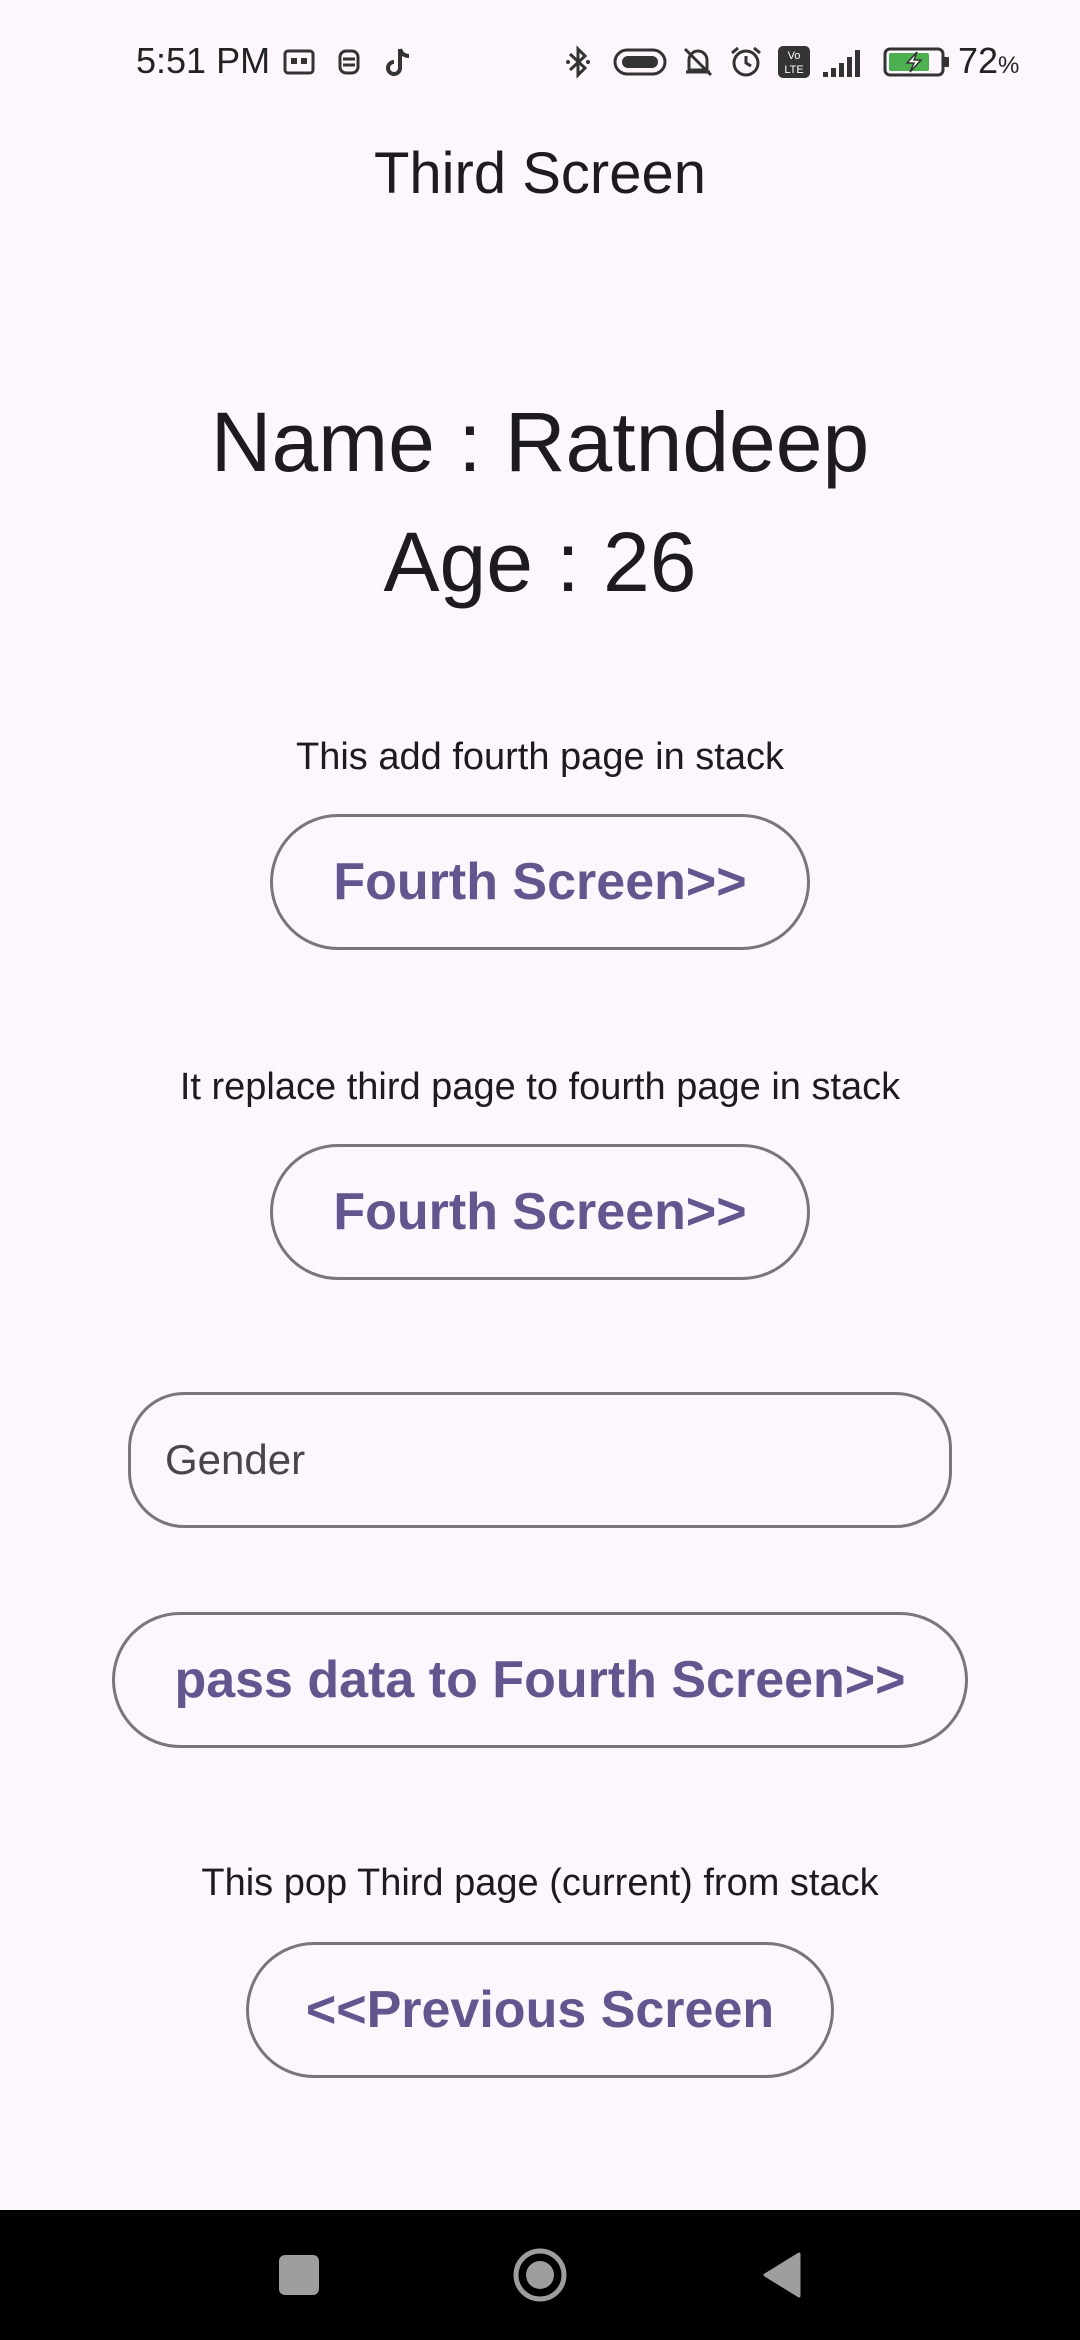 This screenshot has height=2340, width=1080. What do you see at coordinates (917, 62) in the screenshot?
I see `battery-charging-icon` at bounding box center [917, 62].